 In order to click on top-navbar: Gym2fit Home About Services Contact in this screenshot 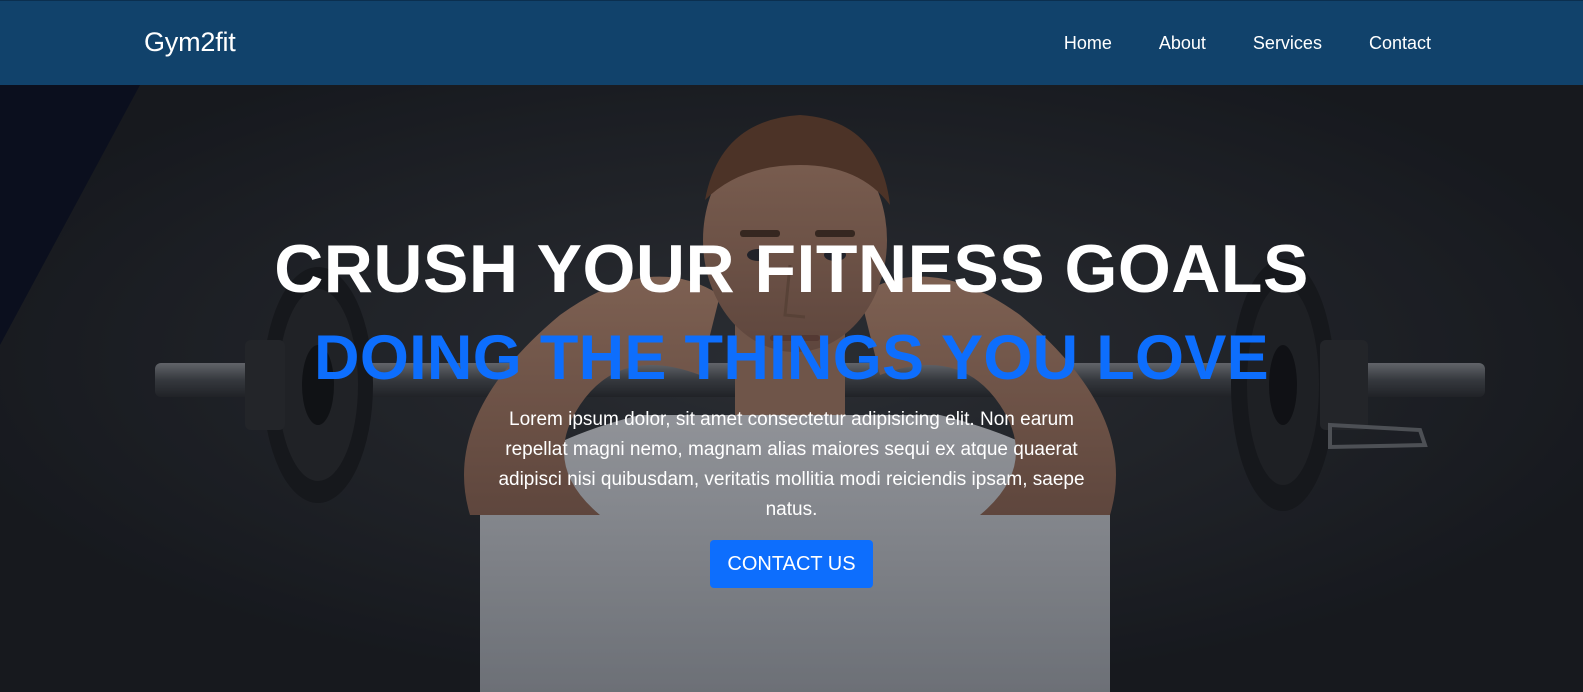, I will do `click(791, 42)`.